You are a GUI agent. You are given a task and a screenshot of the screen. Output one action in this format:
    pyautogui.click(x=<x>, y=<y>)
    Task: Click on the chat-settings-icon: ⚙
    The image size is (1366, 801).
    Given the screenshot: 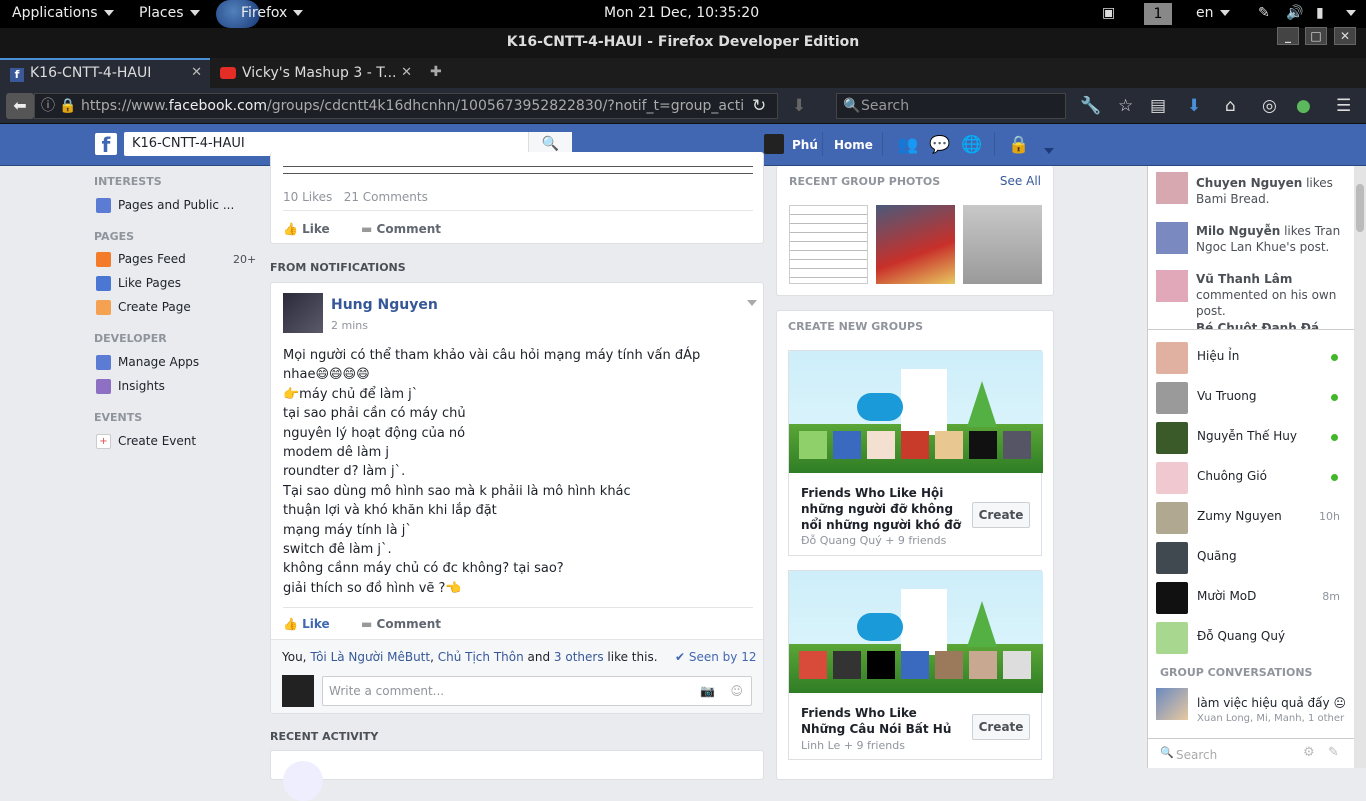 What is the action you would take?
    pyautogui.click(x=1309, y=752)
    